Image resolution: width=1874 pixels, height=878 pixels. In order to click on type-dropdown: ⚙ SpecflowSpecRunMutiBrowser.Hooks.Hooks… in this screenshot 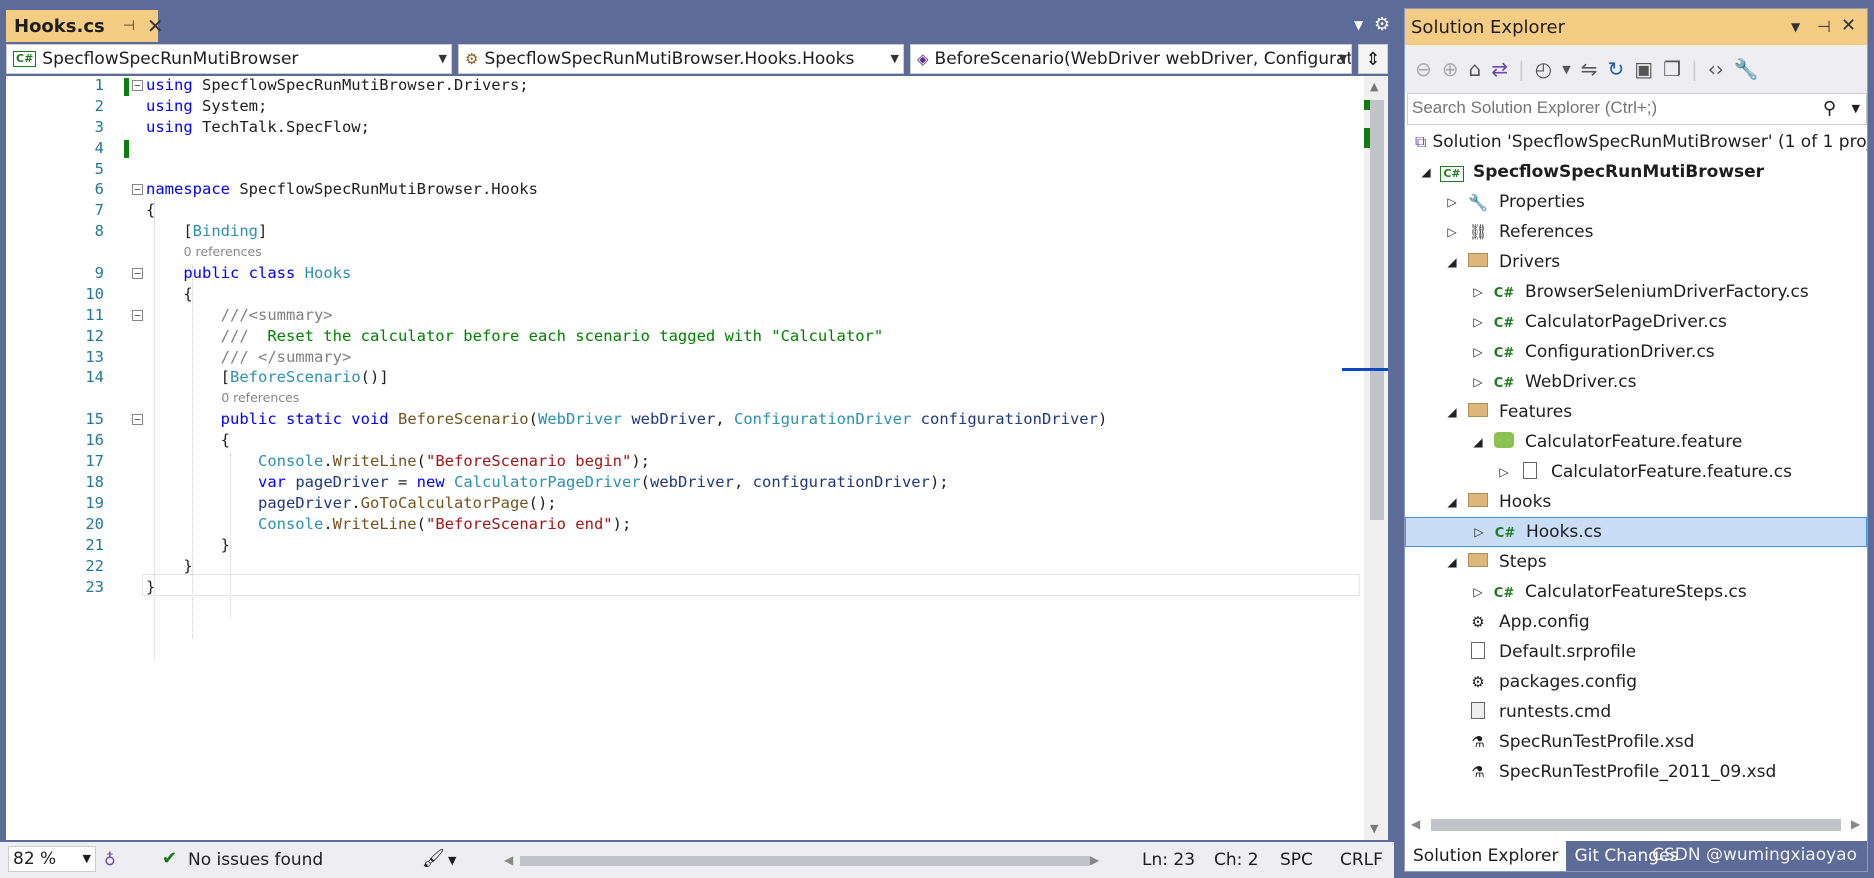, I will do `click(681, 59)`.